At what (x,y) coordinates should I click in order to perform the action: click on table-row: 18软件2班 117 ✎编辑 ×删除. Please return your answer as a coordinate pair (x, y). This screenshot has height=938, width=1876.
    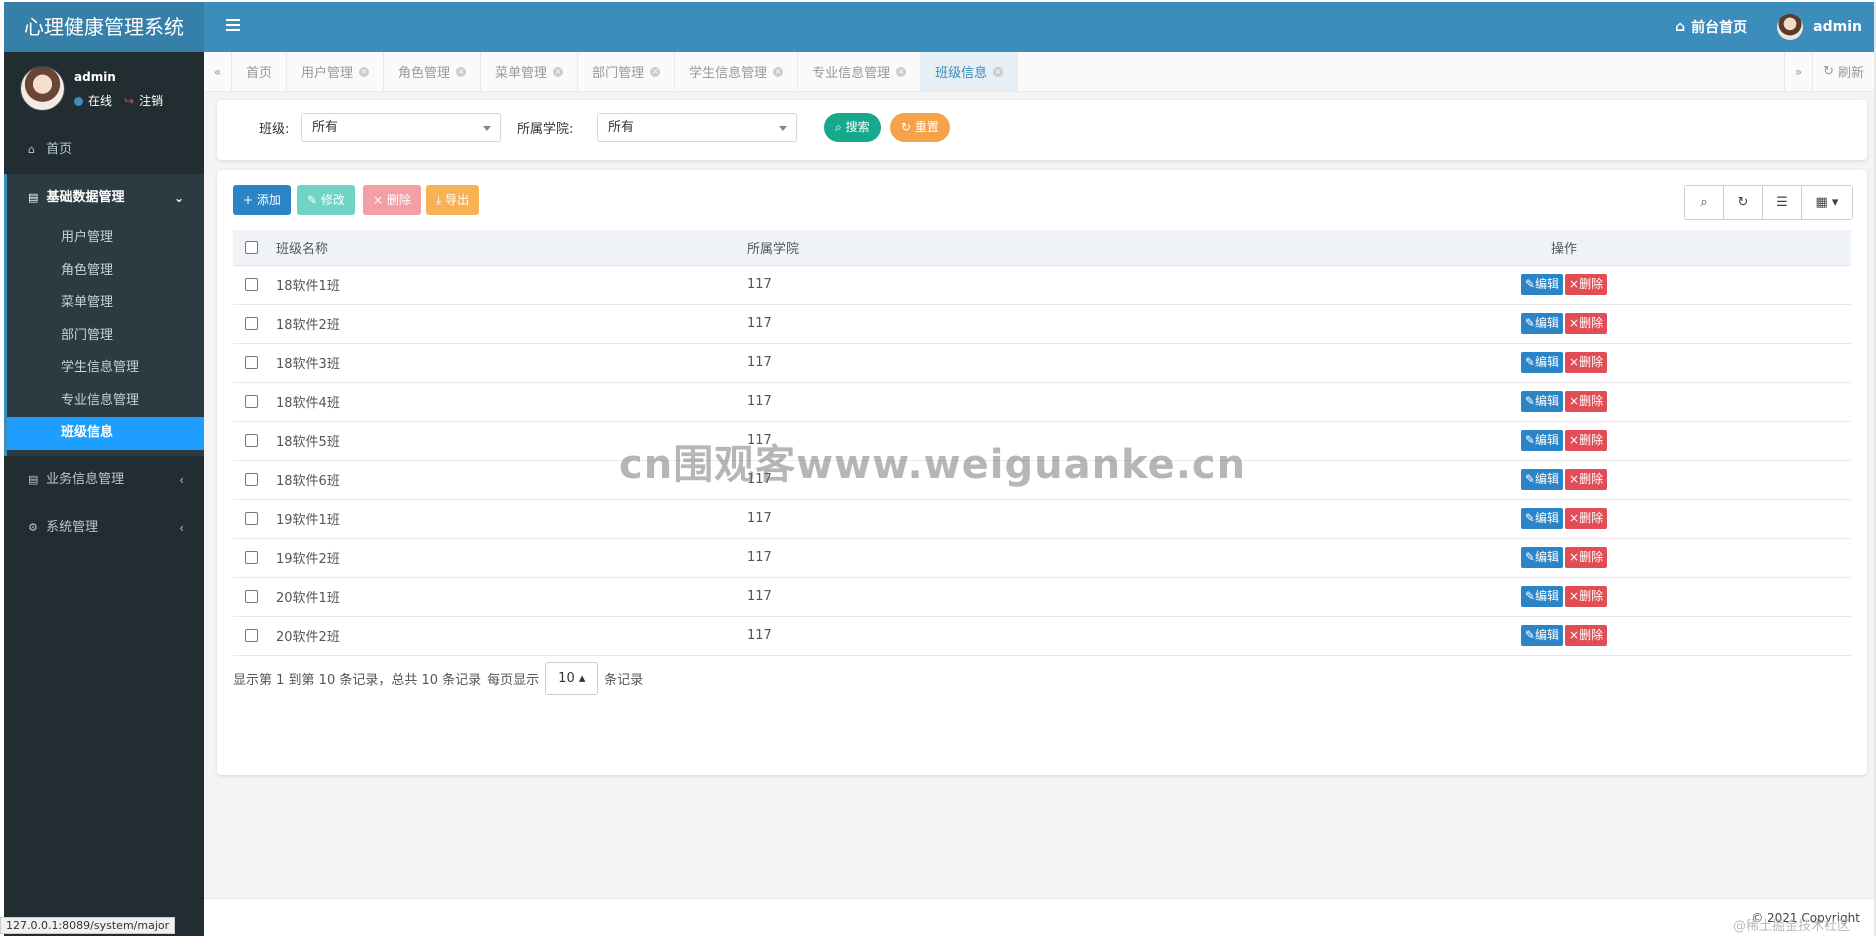
    Looking at the image, I should click on (1042, 324).